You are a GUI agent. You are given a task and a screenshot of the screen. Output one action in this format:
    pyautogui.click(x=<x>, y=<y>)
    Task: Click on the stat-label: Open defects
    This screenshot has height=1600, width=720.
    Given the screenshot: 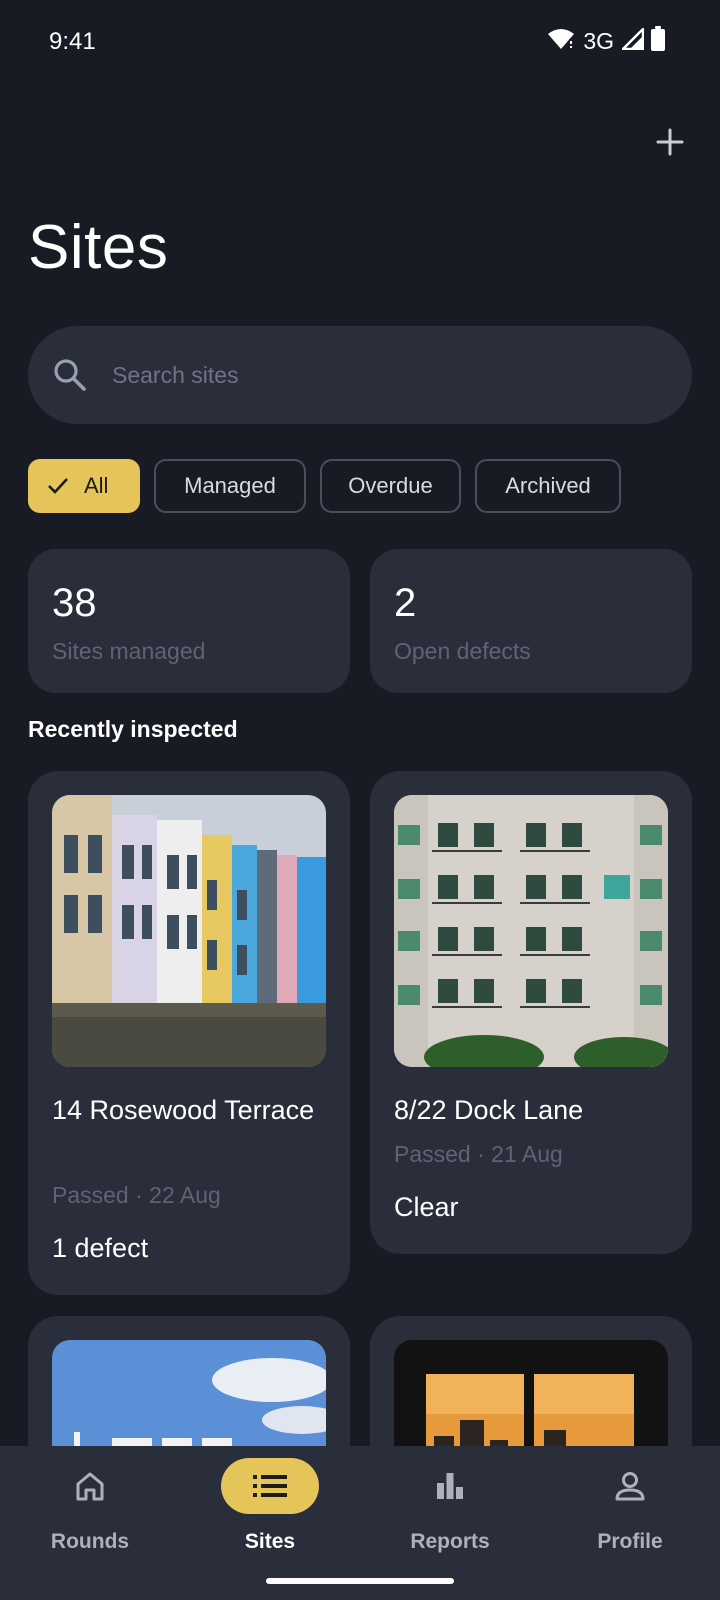 What is the action you would take?
    pyautogui.click(x=462, y=651)
    